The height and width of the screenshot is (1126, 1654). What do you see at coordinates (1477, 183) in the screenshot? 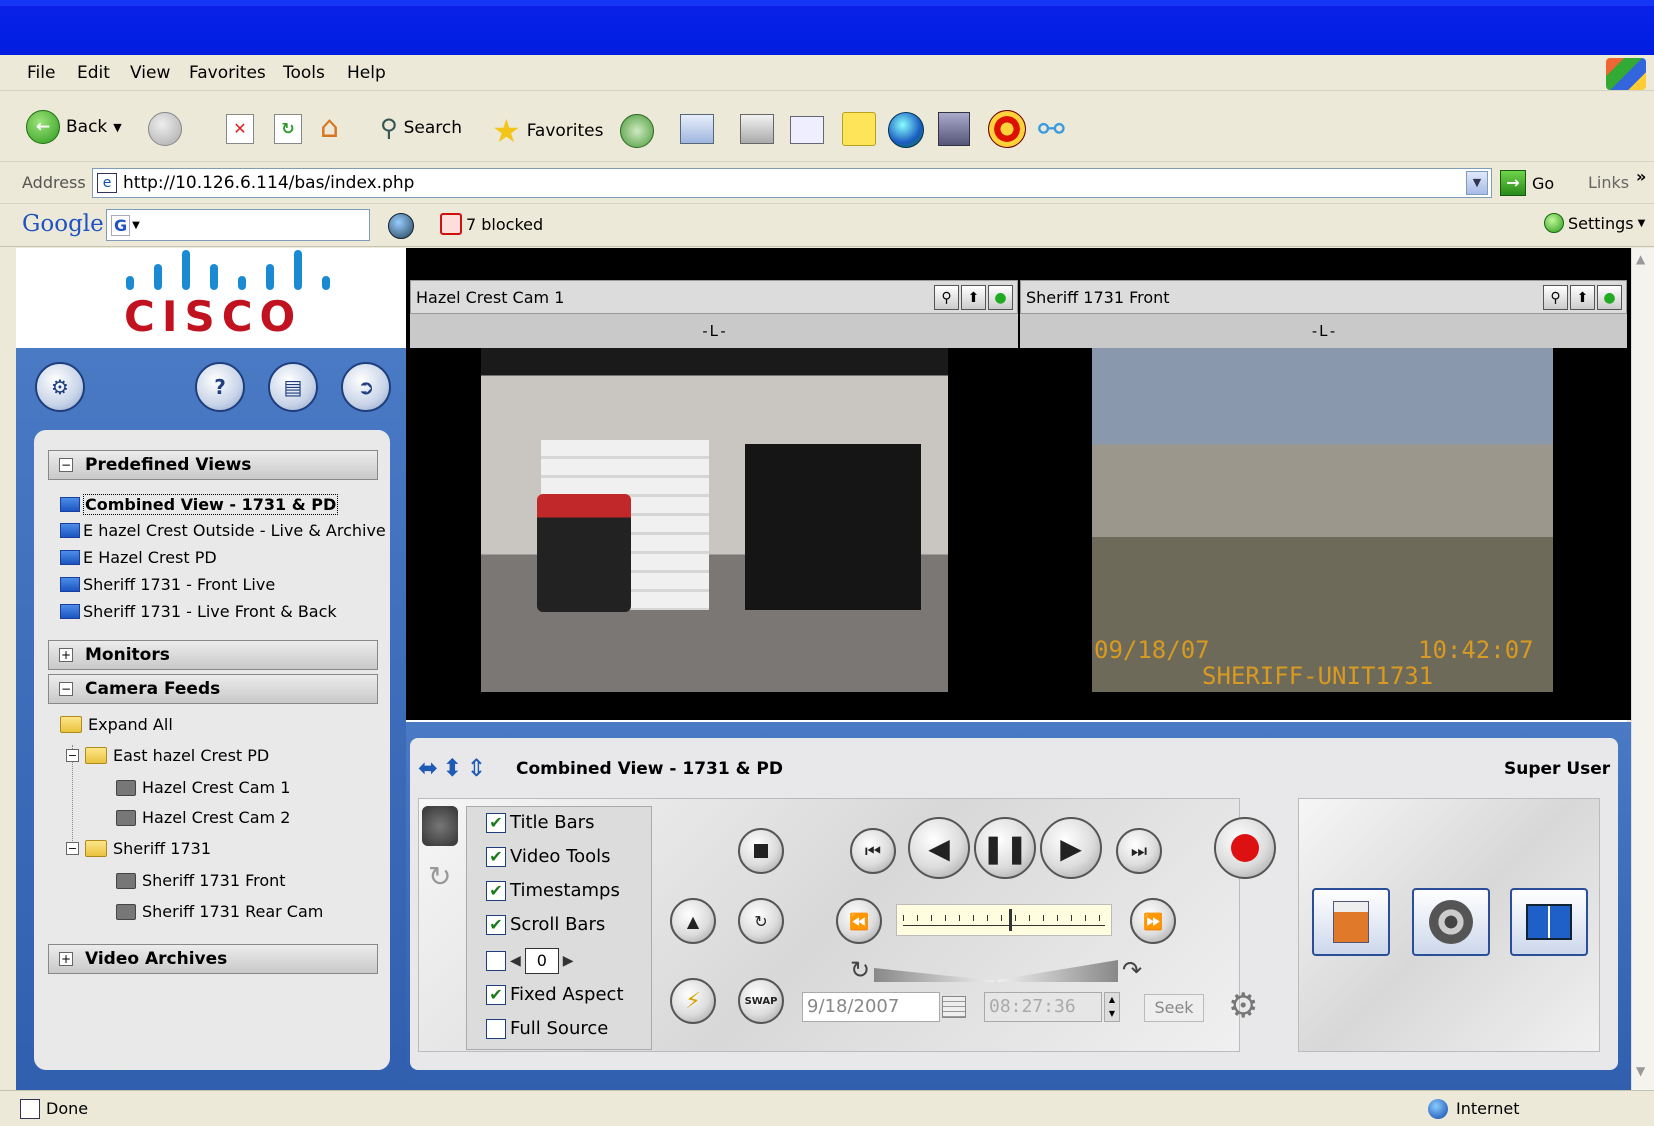
I see `dropdown-arrow-icon: ▼` at bounding box center [1477, 183].